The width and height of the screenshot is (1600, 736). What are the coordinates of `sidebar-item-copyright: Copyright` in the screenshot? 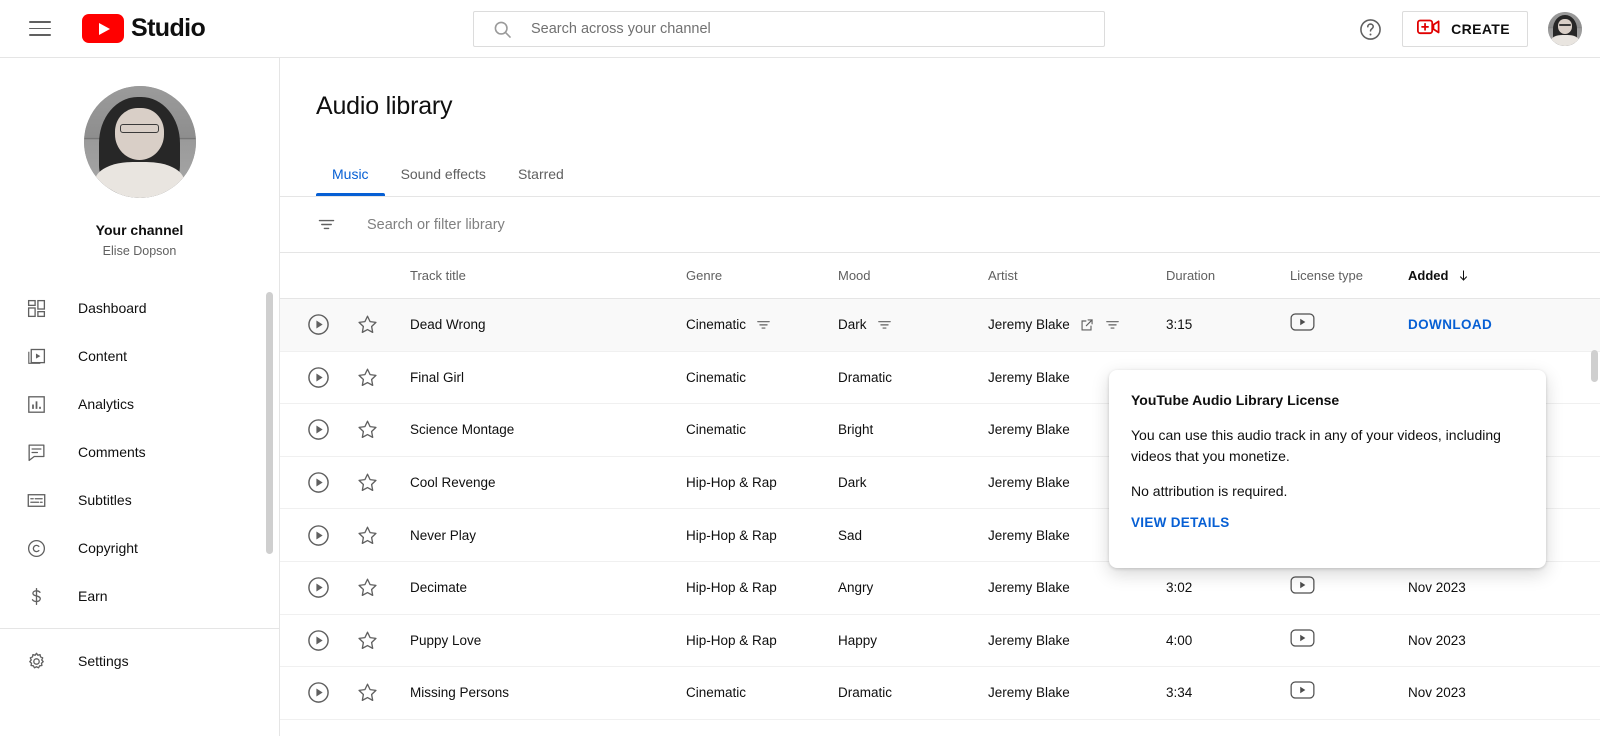 It's located at (139, 548).